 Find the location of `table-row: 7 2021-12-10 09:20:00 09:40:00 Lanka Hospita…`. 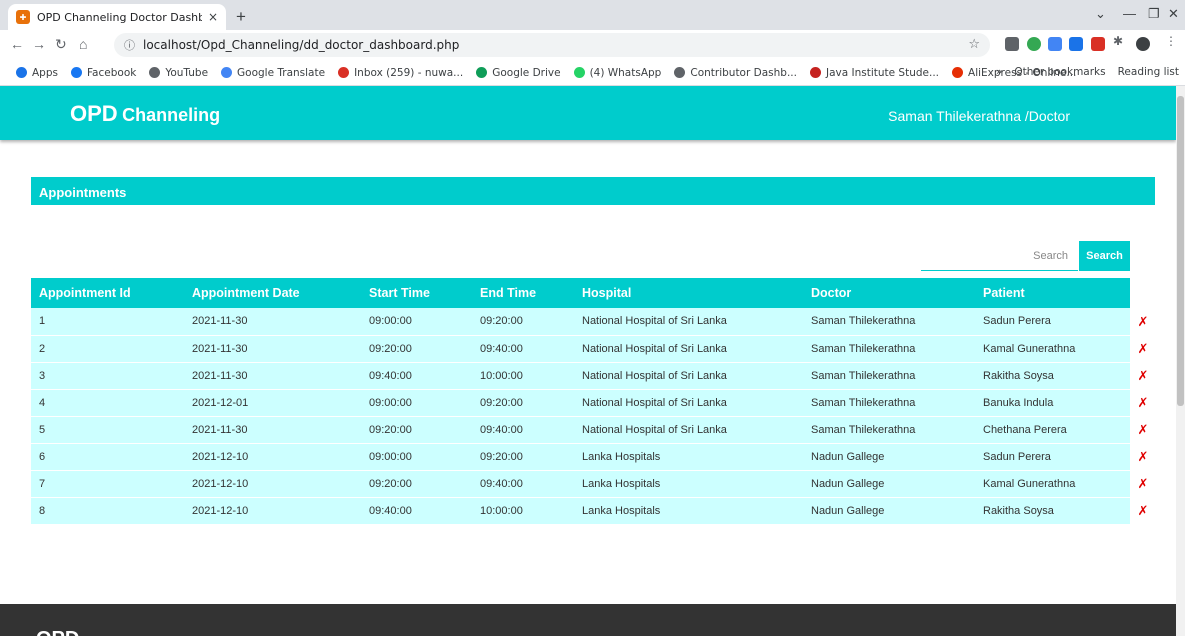

table-row: 7 2021-12-10 09:20:00 09:40:00 Lanka Hospita… is located at coordinates (580, 483).